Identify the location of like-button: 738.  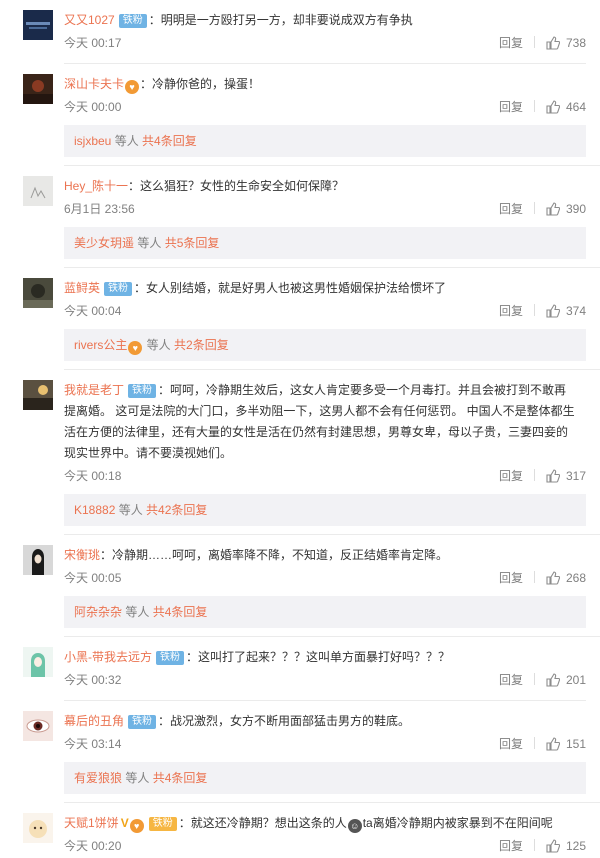
(566, 43).